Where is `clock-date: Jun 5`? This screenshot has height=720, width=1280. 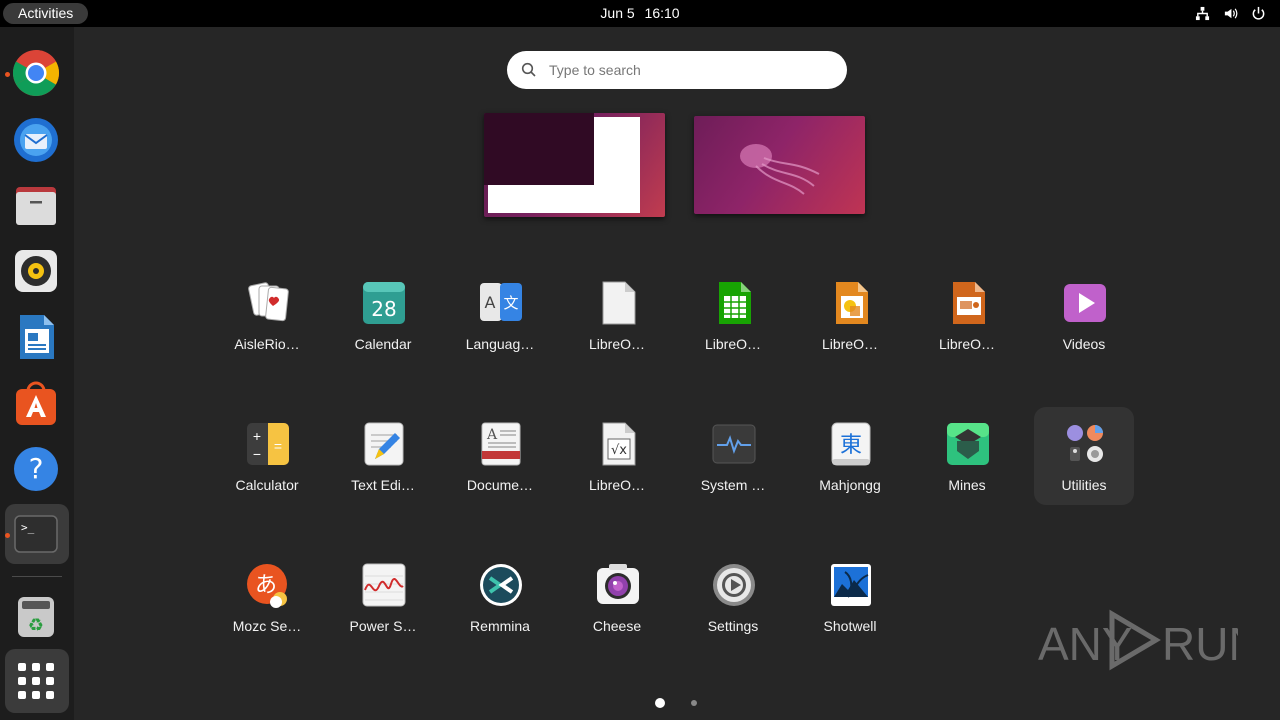
clock-date: Jun 5 is located at coordinates (617, 13).